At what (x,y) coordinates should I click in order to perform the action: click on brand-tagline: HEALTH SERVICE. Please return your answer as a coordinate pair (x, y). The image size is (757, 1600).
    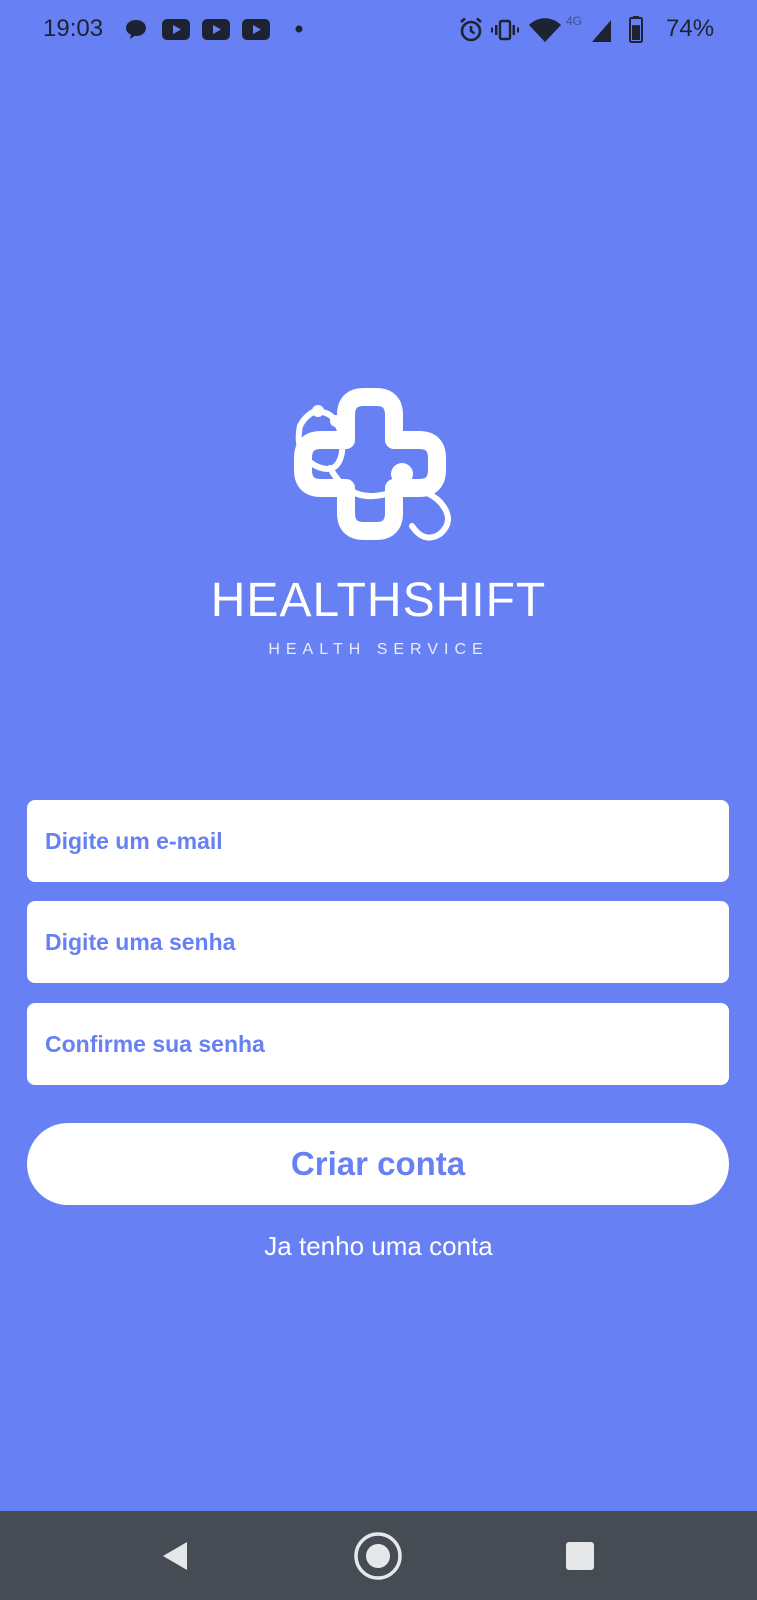
    Looking at the image, I should click on (378, 649).